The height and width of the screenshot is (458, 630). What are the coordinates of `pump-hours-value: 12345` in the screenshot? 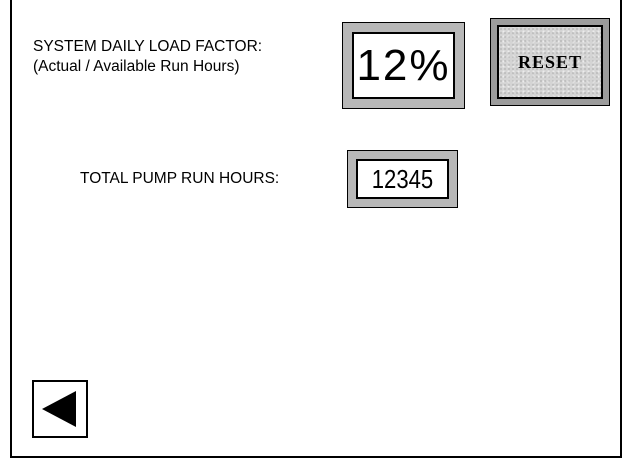 It's located at (402, 178).